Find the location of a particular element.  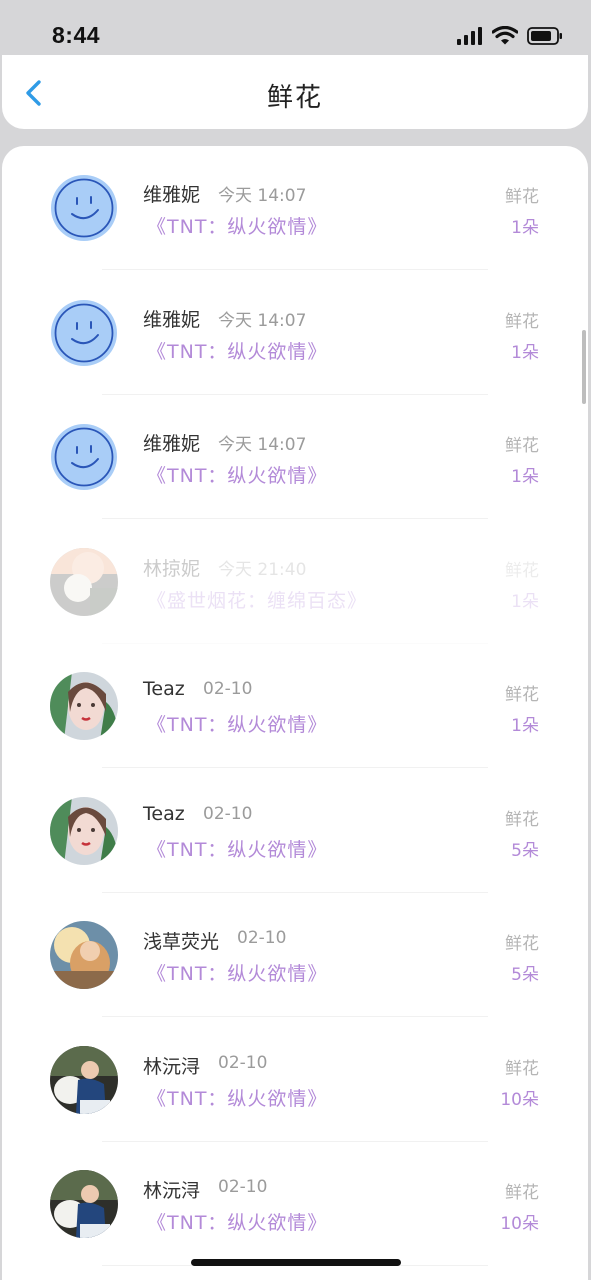

status-time: 8:44 is located at coordinates (76, 35).